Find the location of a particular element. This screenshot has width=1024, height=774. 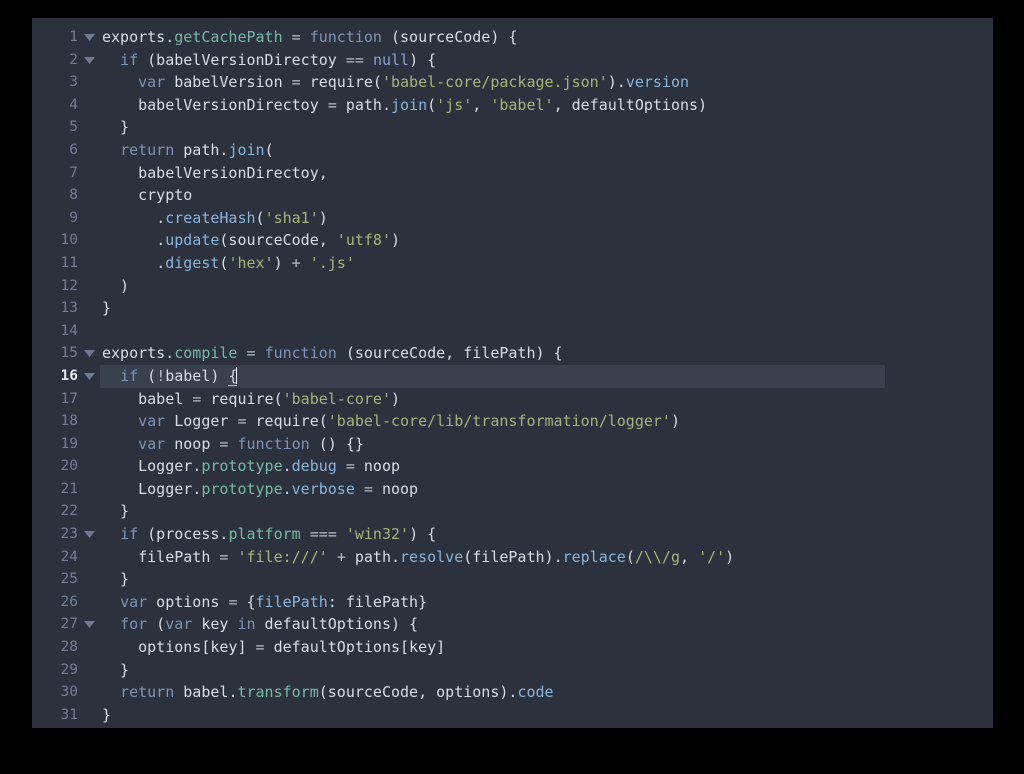

code-line: 29 } is located at coordinates (512, 670).